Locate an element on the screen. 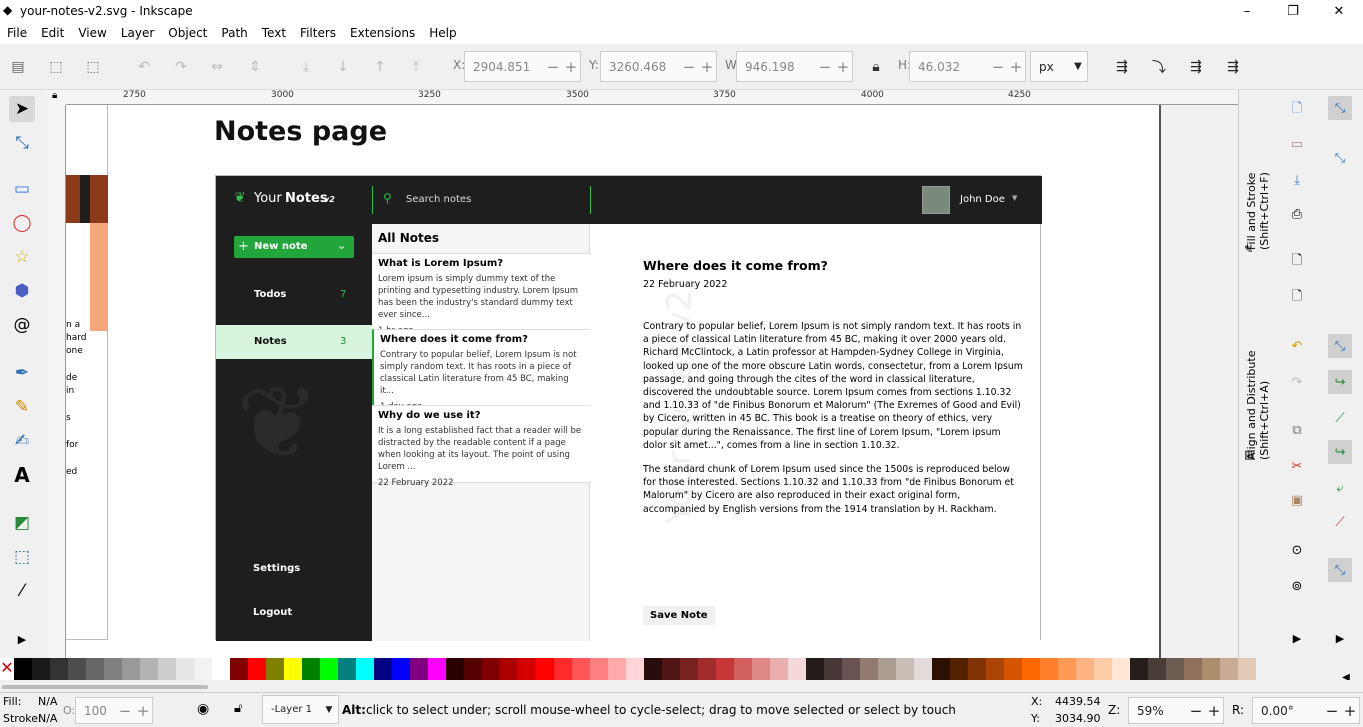  palette-scrollbar is located at coordinates (681, 686).